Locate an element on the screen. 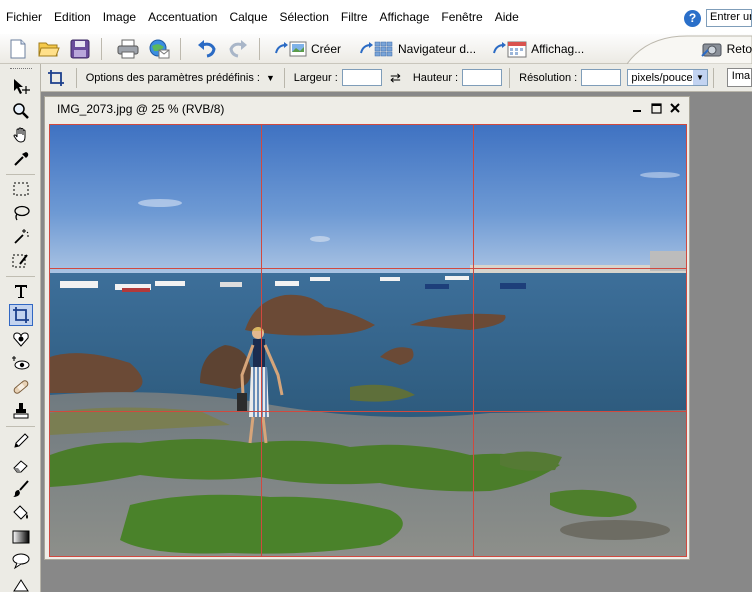 This screenshot has width=752, height=592. palette-grip is located at coordinates (21, 69).